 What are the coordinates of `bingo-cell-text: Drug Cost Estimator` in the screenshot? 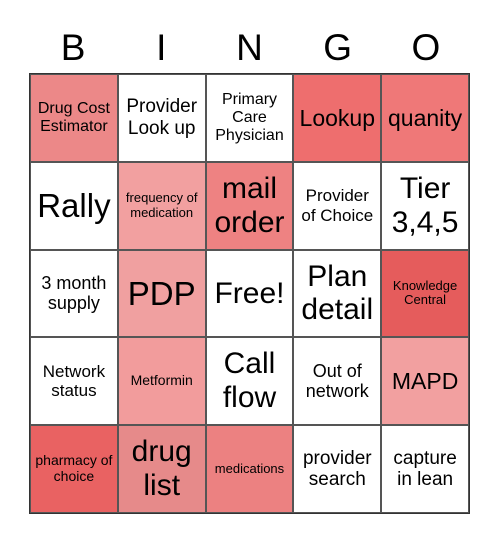 It's located at (73, 117).